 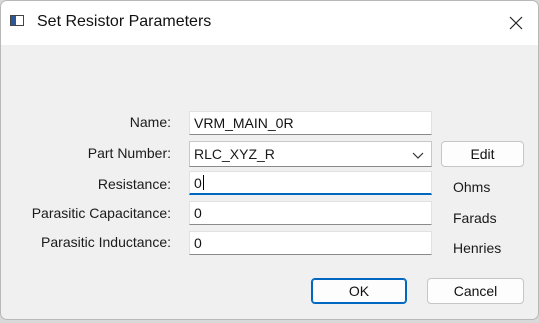 What do you see at coordinates (129, 153) in the screenshot?
I see `part-number-label: Part Number:` at bounding box center [129, 153].